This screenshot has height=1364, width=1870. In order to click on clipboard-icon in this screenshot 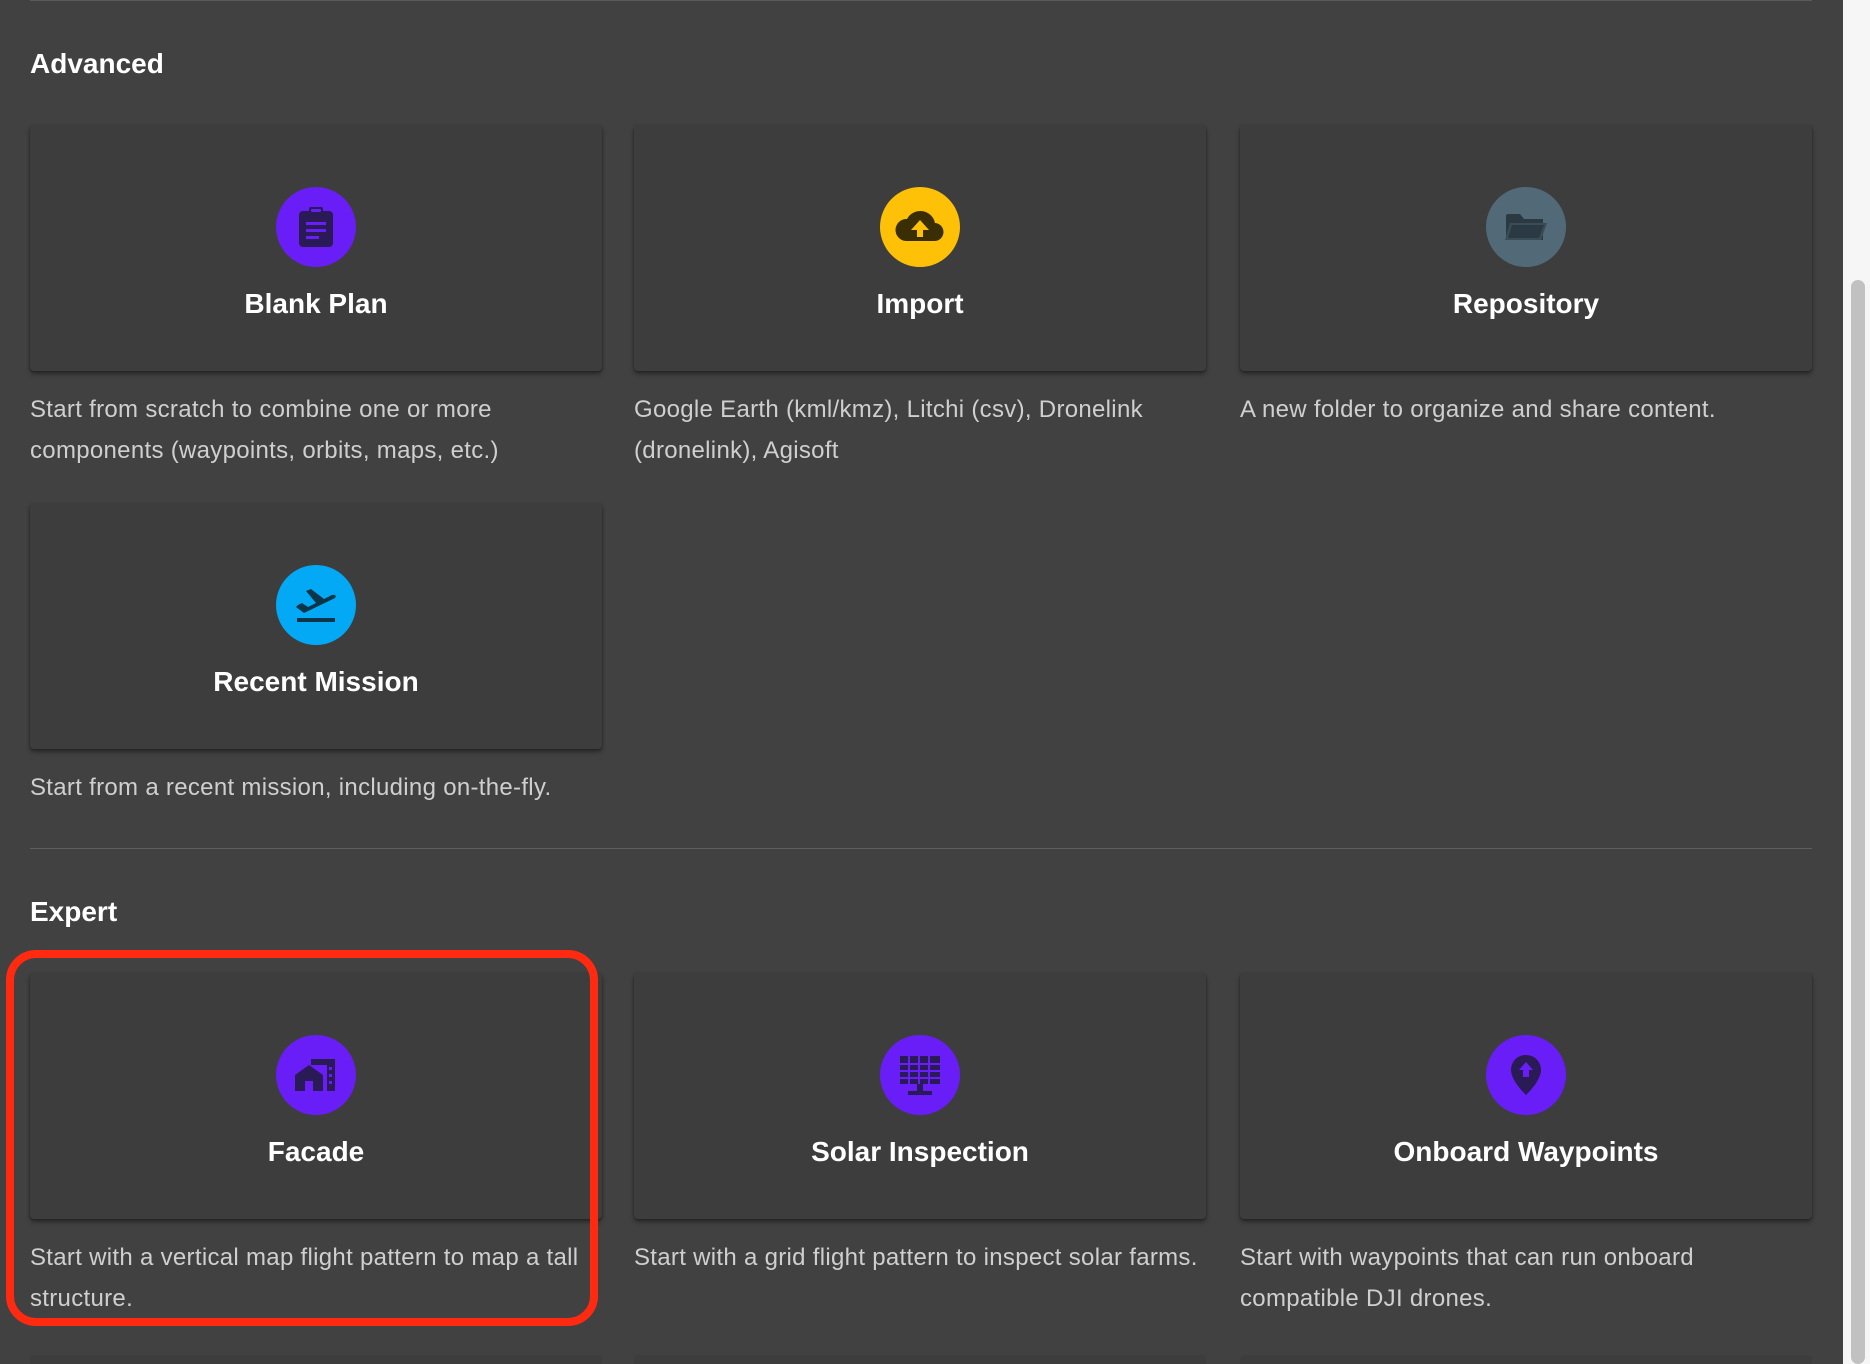, I will do `click(316, 227)`.